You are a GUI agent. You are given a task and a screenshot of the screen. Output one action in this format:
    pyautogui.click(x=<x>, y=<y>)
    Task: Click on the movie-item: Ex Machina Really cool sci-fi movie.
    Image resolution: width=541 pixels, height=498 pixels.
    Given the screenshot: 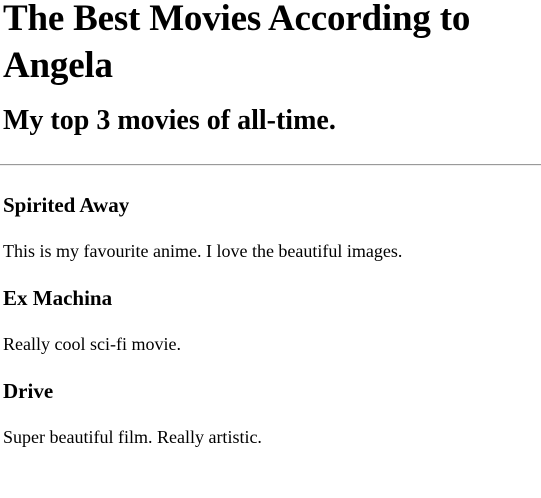 What is the action you would take?
    pyautogui.click(x=270, y=320)
    